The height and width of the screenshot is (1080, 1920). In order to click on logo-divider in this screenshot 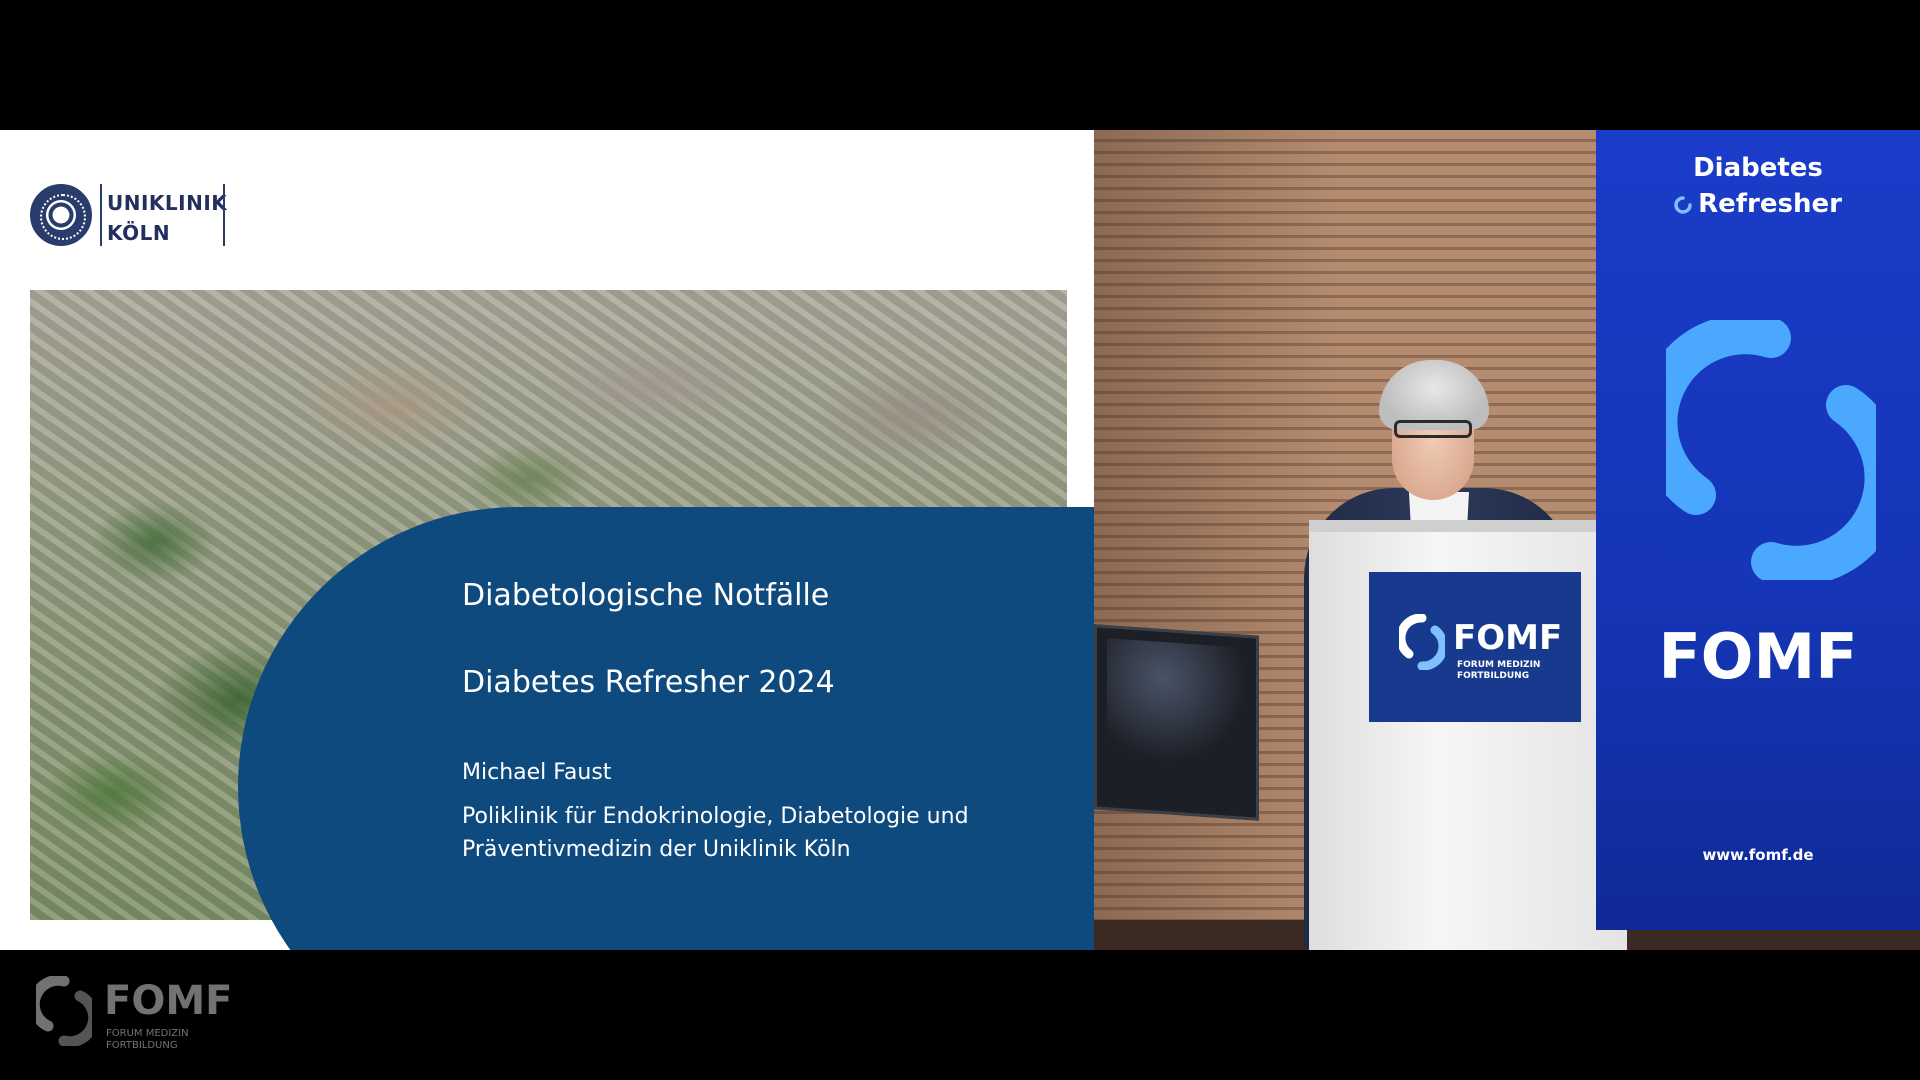, I will do `click(101, 215)`.